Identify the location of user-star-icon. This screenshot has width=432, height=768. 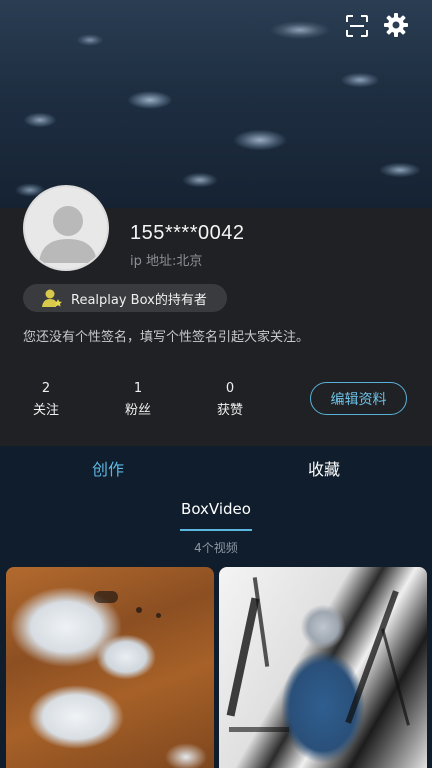
(52, 298).